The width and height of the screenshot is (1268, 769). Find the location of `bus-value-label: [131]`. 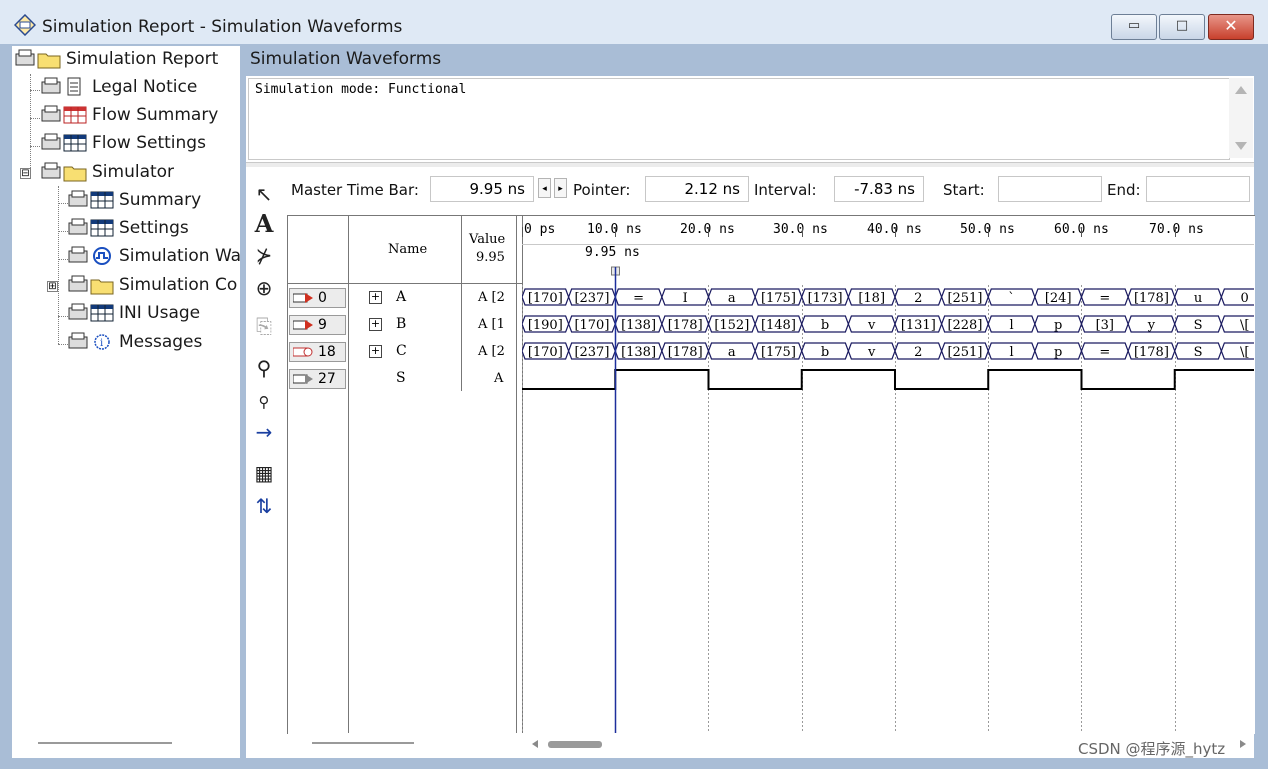

bus-value-label: [131] is located at coordinates (918, 325).